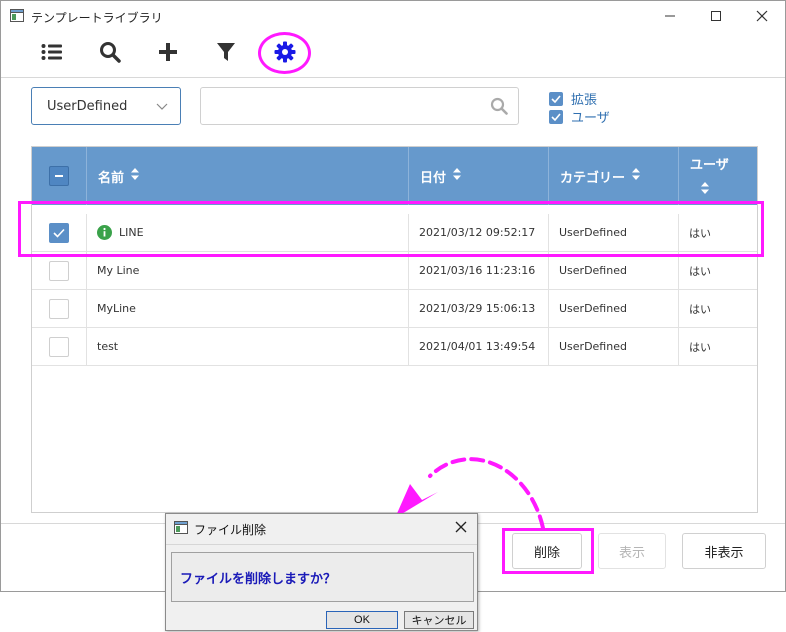  What do you see at coordinates (391, 229) in the screenshot?
I see `selected-row-highlight` at bounding box center [391, 229].